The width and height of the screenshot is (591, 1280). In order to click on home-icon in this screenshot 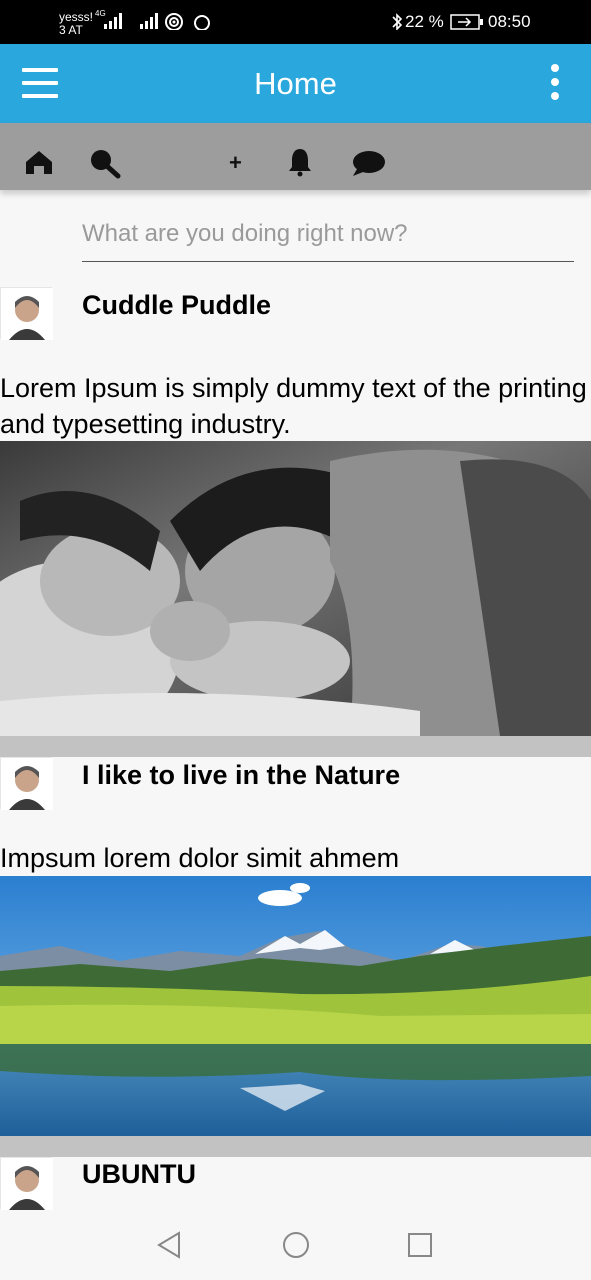, I will do `click(39, 162)`.